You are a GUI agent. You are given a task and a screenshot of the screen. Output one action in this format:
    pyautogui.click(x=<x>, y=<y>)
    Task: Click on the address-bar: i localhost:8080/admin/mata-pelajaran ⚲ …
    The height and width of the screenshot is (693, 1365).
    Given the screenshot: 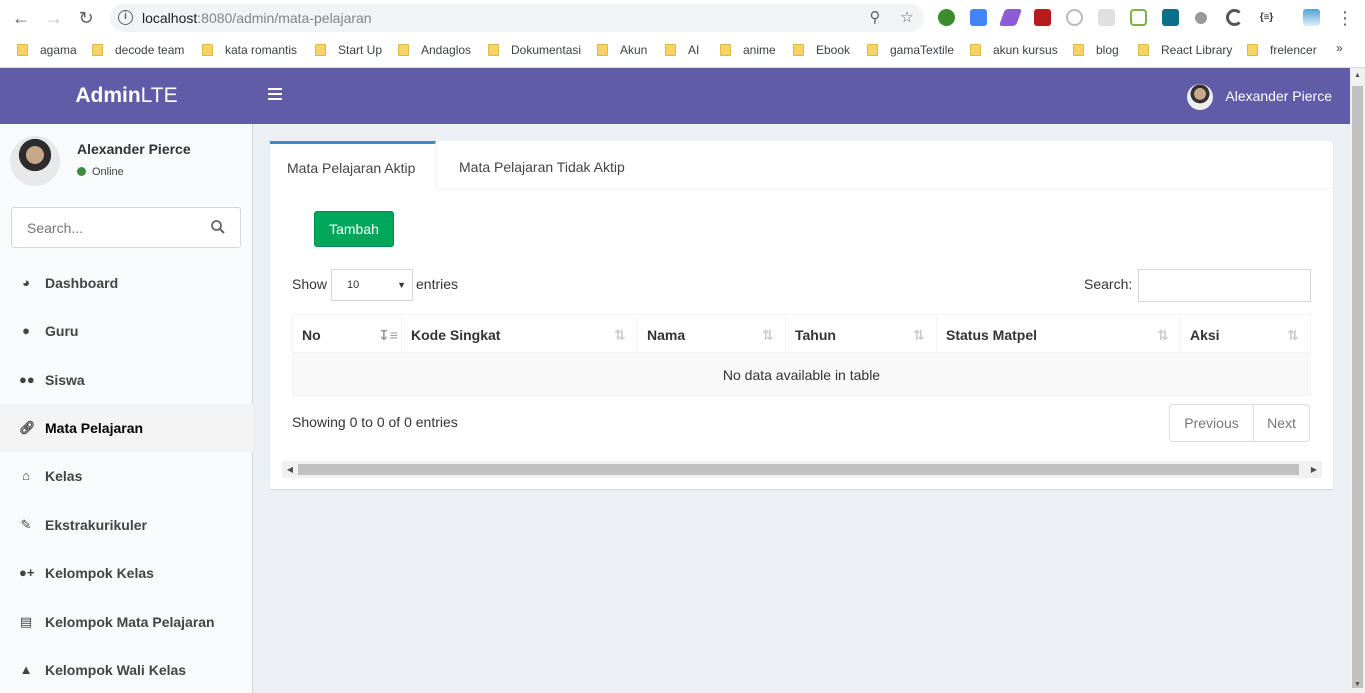 What is the action you would take?
    pyautogui.click(x=517, y=18)
    